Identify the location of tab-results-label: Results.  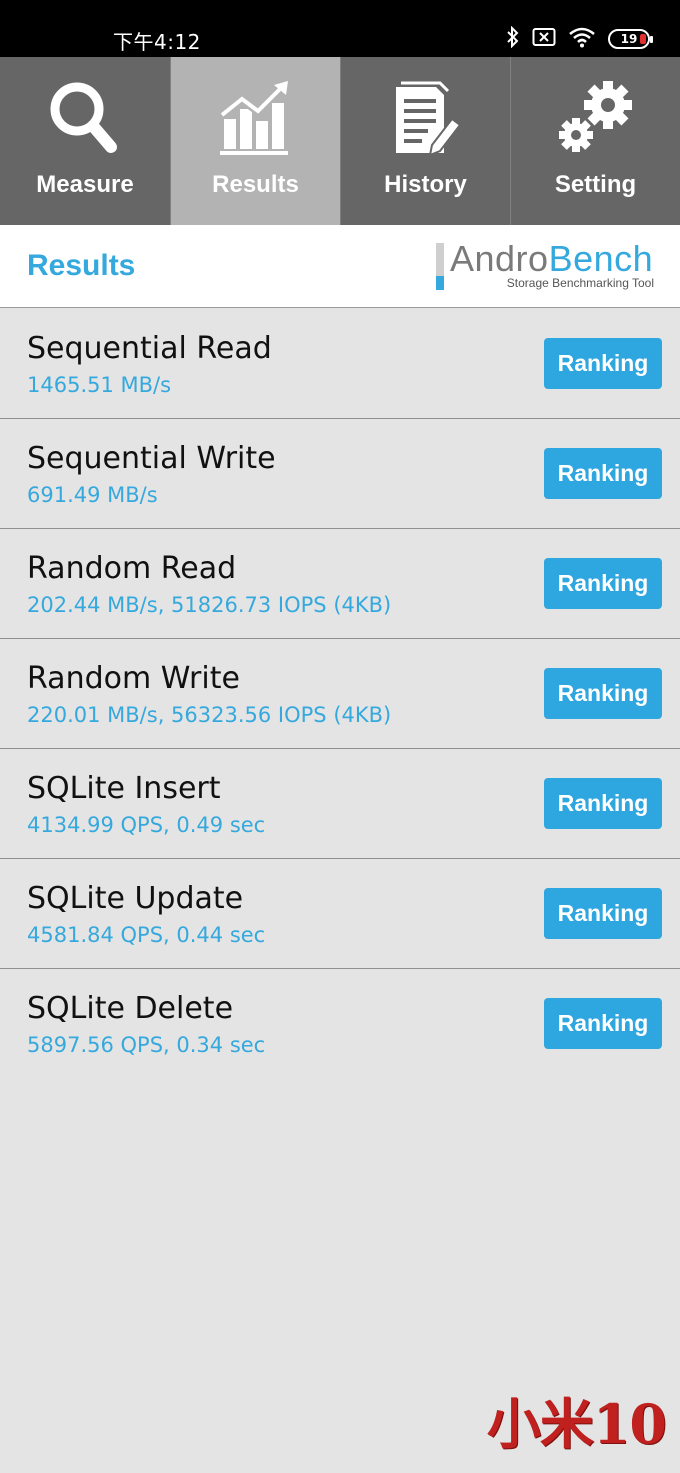
(255, 184).